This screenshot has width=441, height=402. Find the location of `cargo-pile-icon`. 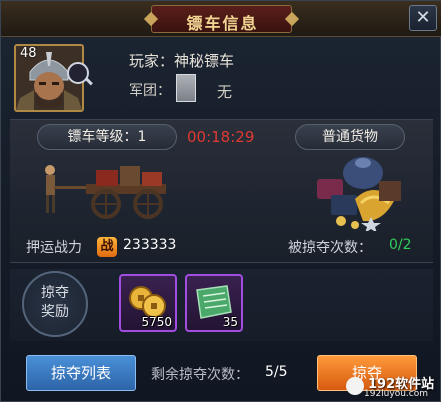

cargo-pile-icon is located at coordinates (359, 194).